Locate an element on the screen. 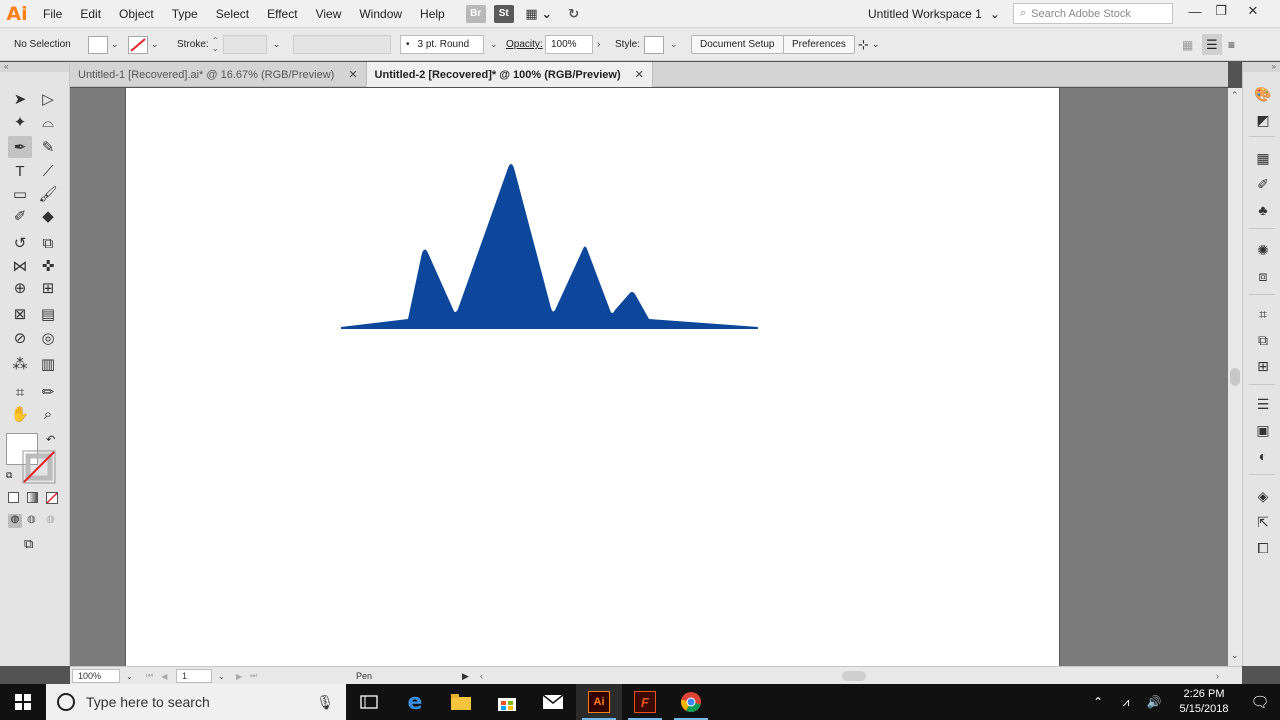 The image size is (1280, 720). network-icon: ⩘ is located at coordinates (1126, 702).